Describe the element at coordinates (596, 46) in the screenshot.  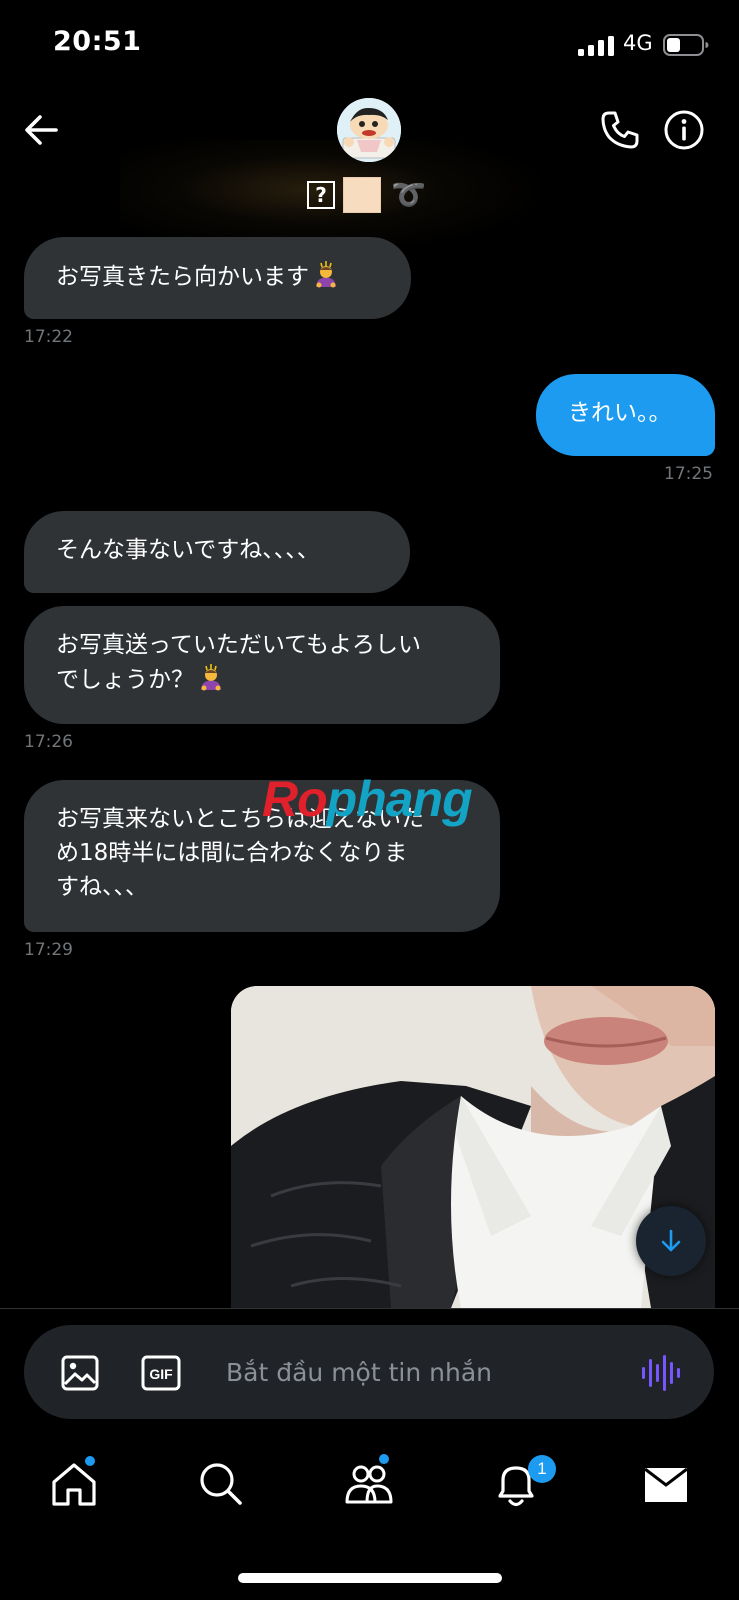
I see `cellular-signal-icon` at that location.